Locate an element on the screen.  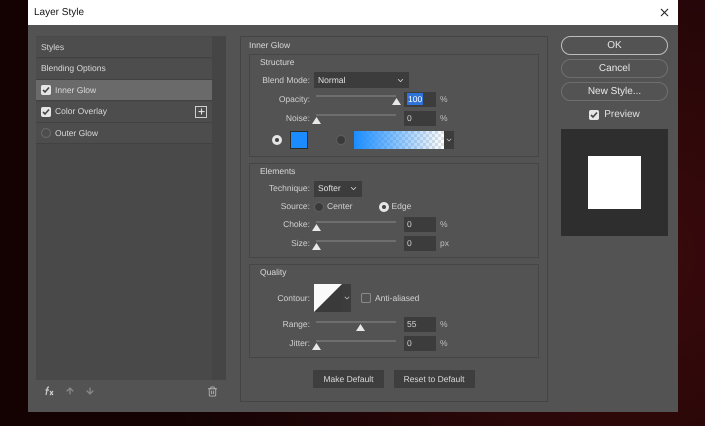
color-swatch is located at coordinates (299, 139).